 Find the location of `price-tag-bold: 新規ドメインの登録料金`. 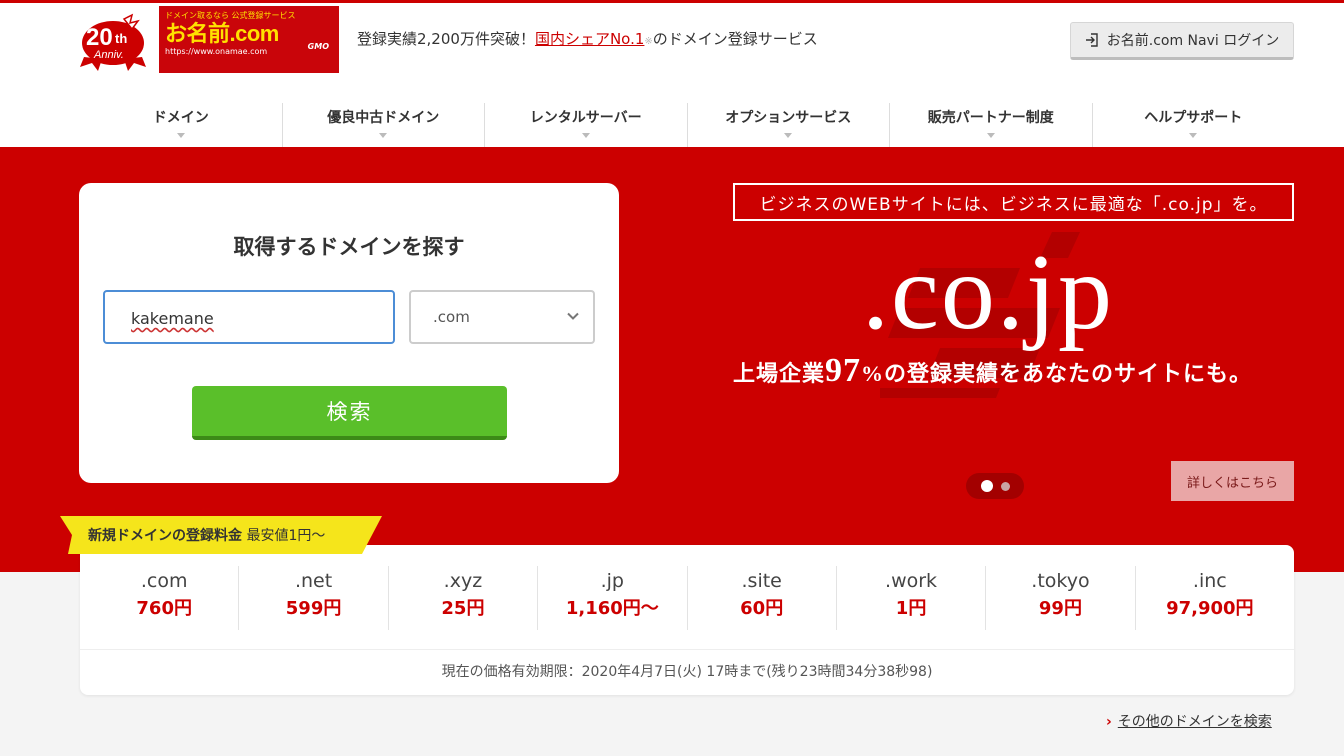

price-tag-bold: 新規ドメインの登録料金 is located at coordinates (165, 536).